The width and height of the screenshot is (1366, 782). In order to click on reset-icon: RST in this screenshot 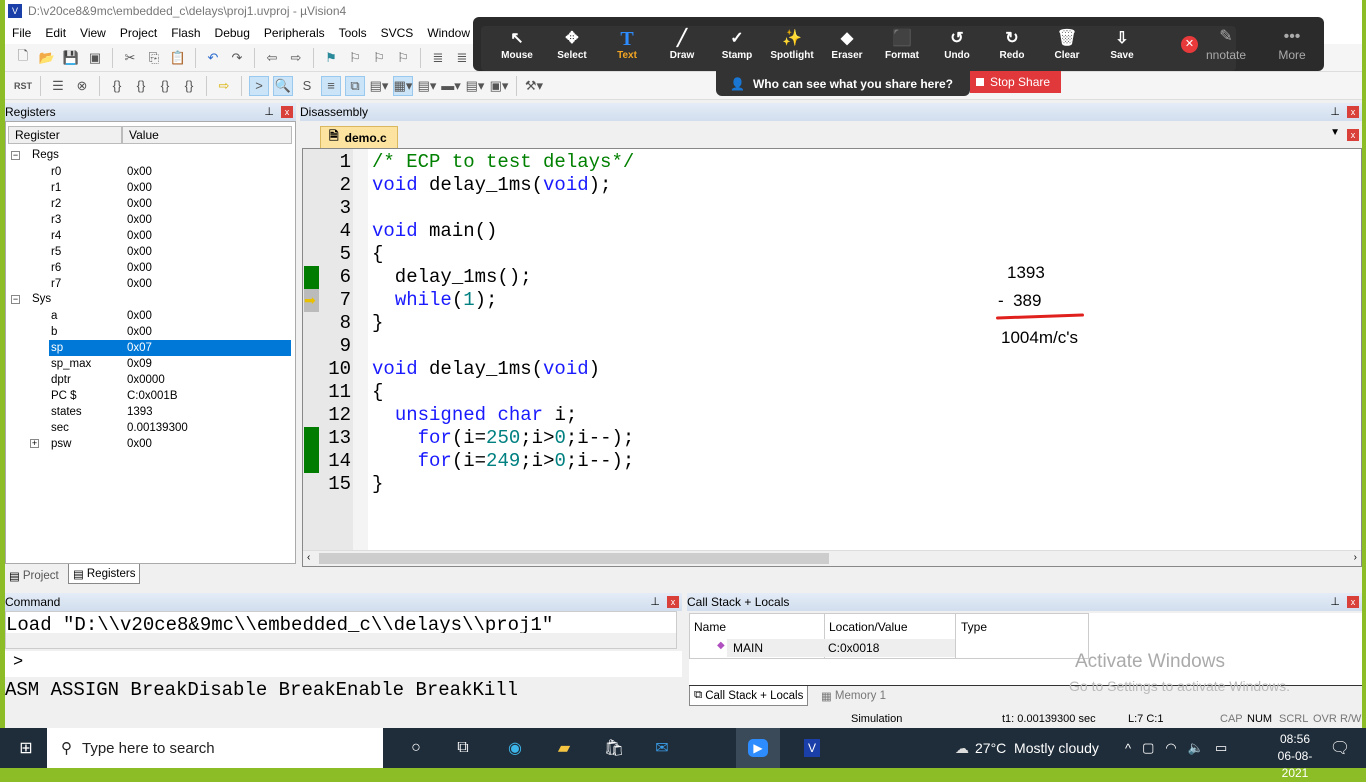, I will do `click(23, 86)`.